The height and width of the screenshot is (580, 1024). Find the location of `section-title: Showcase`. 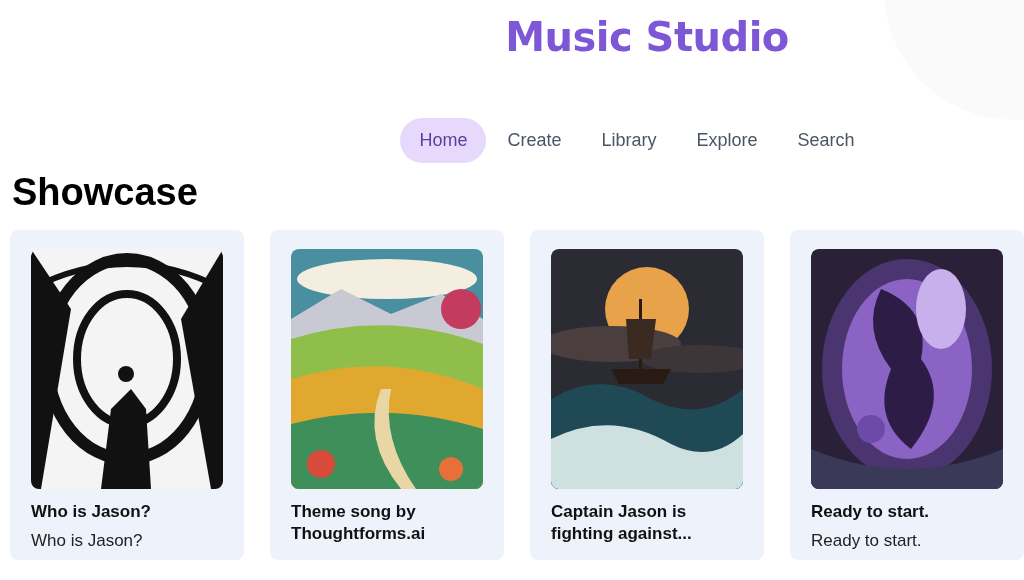

section-title: Showcase is located at coordinates (105, 192).